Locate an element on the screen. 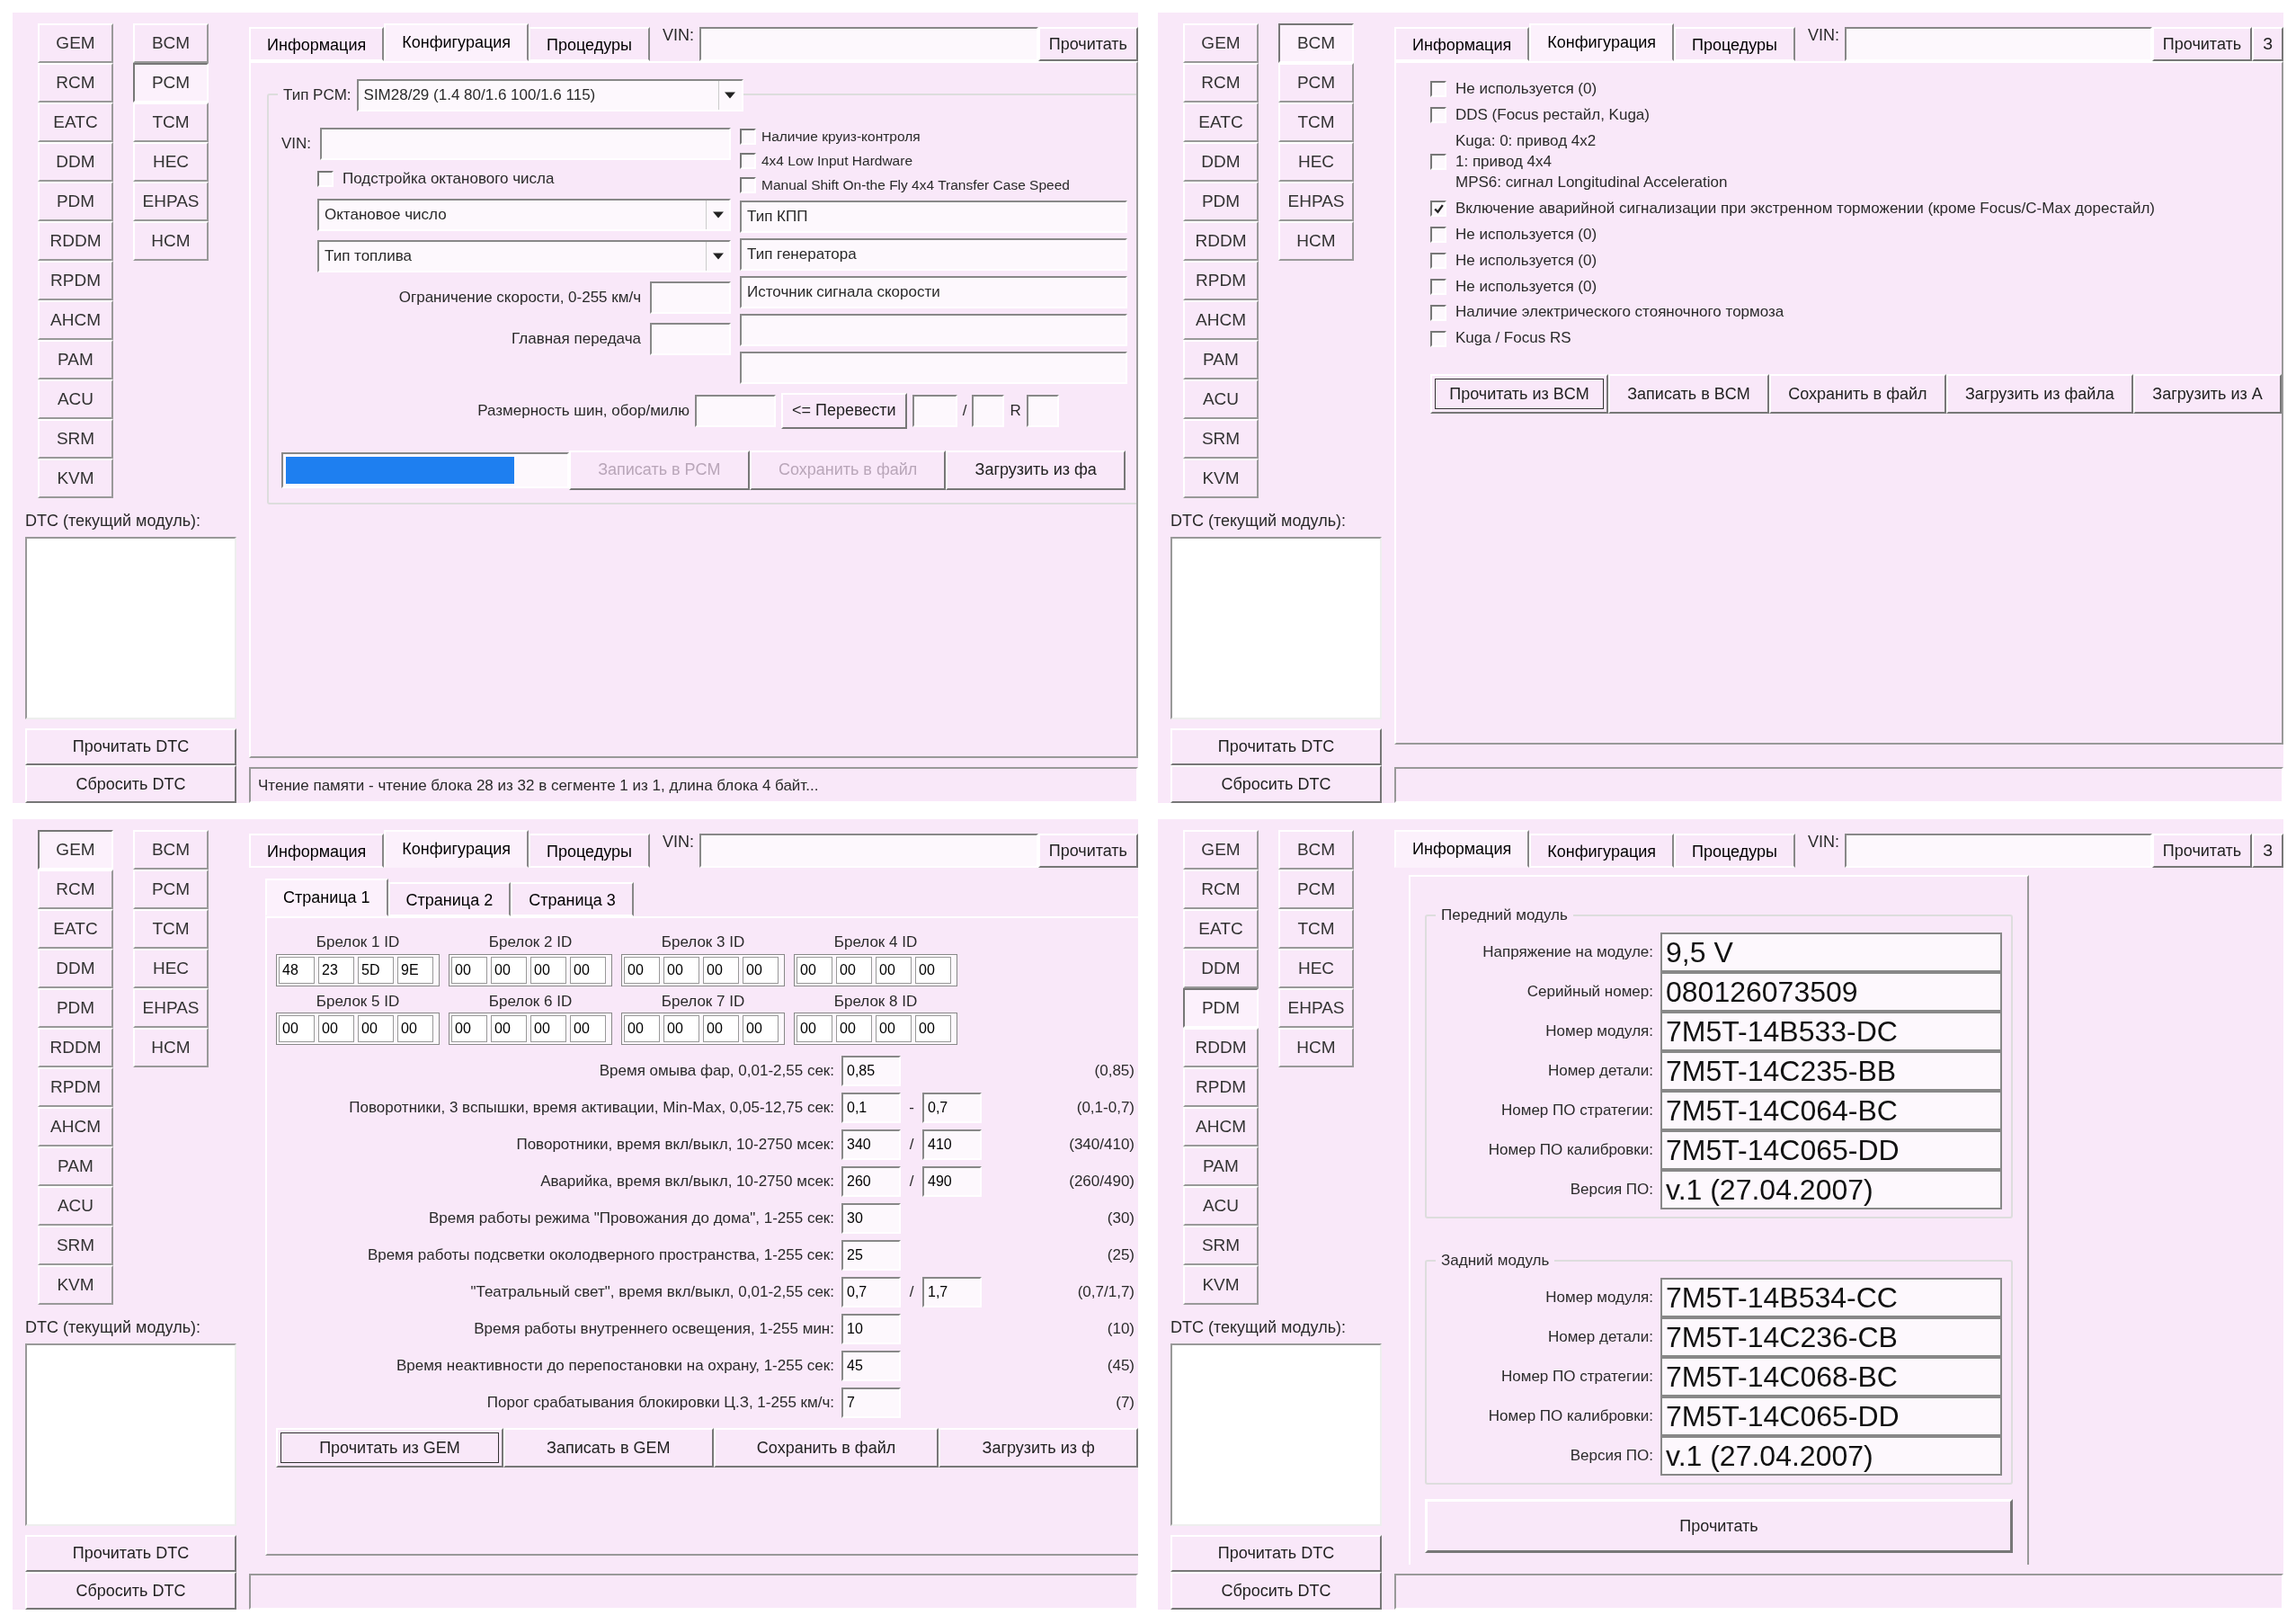 This screenshot has width=2296, height=1624. value-field: 490 is located at coordinates (952, 1181).